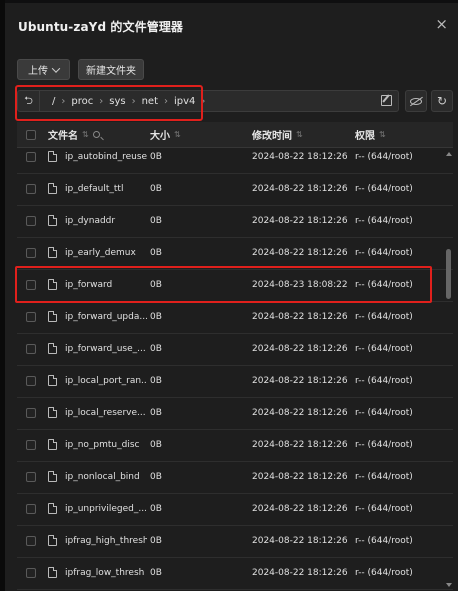 The image size is (458, 591). I want to click on refresh-icon: ↻, so click(442, 101).